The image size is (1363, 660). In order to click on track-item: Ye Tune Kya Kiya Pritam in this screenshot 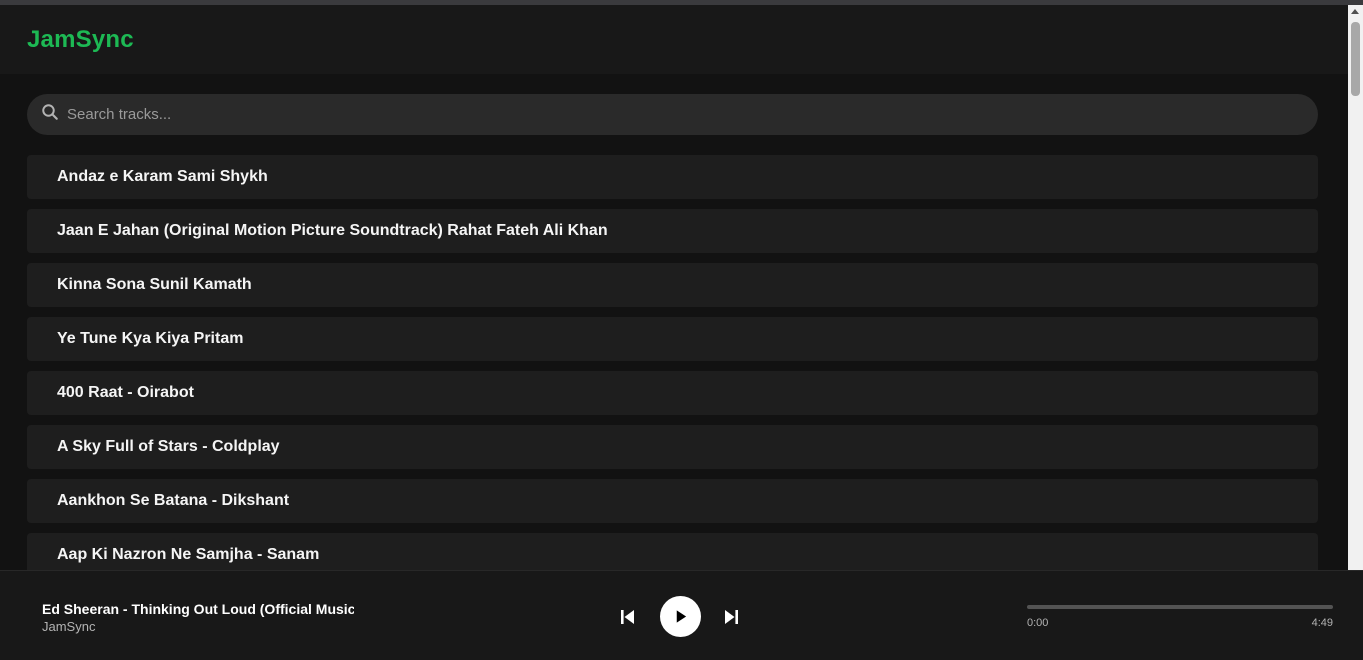, I will do `click(672, 339)`.